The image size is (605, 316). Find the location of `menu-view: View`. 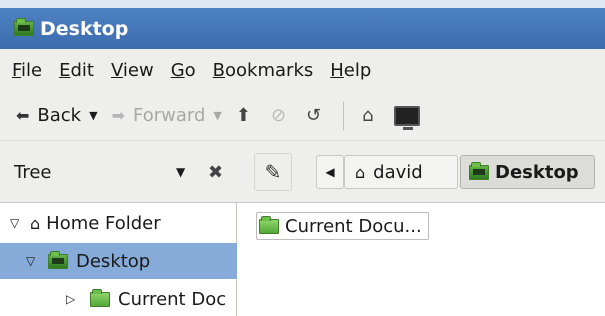

menu-view: View is located at coordinates (132, 70).